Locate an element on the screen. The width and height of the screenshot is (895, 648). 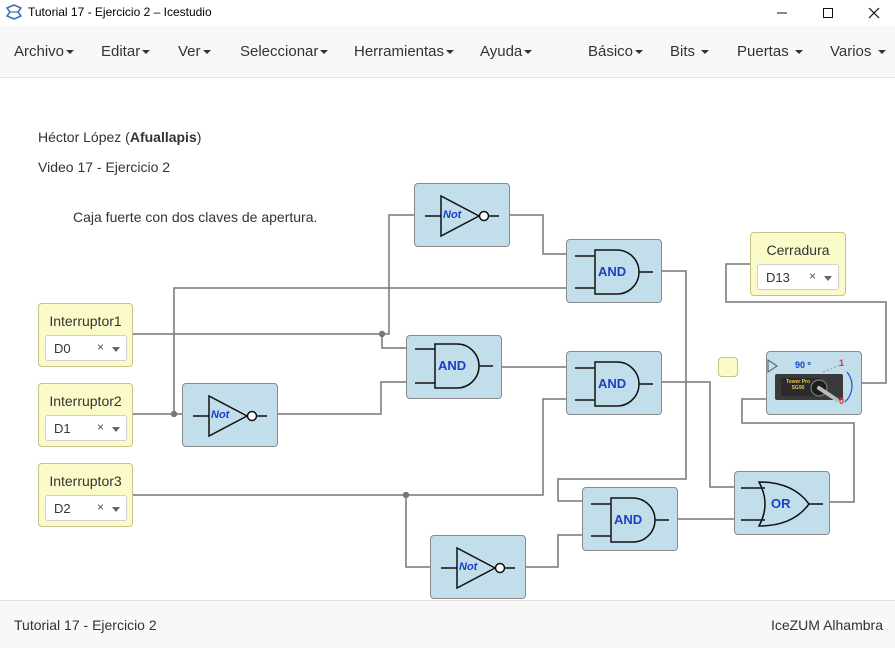
author-nick: Afuallapis is located at coordinates (163, 137).